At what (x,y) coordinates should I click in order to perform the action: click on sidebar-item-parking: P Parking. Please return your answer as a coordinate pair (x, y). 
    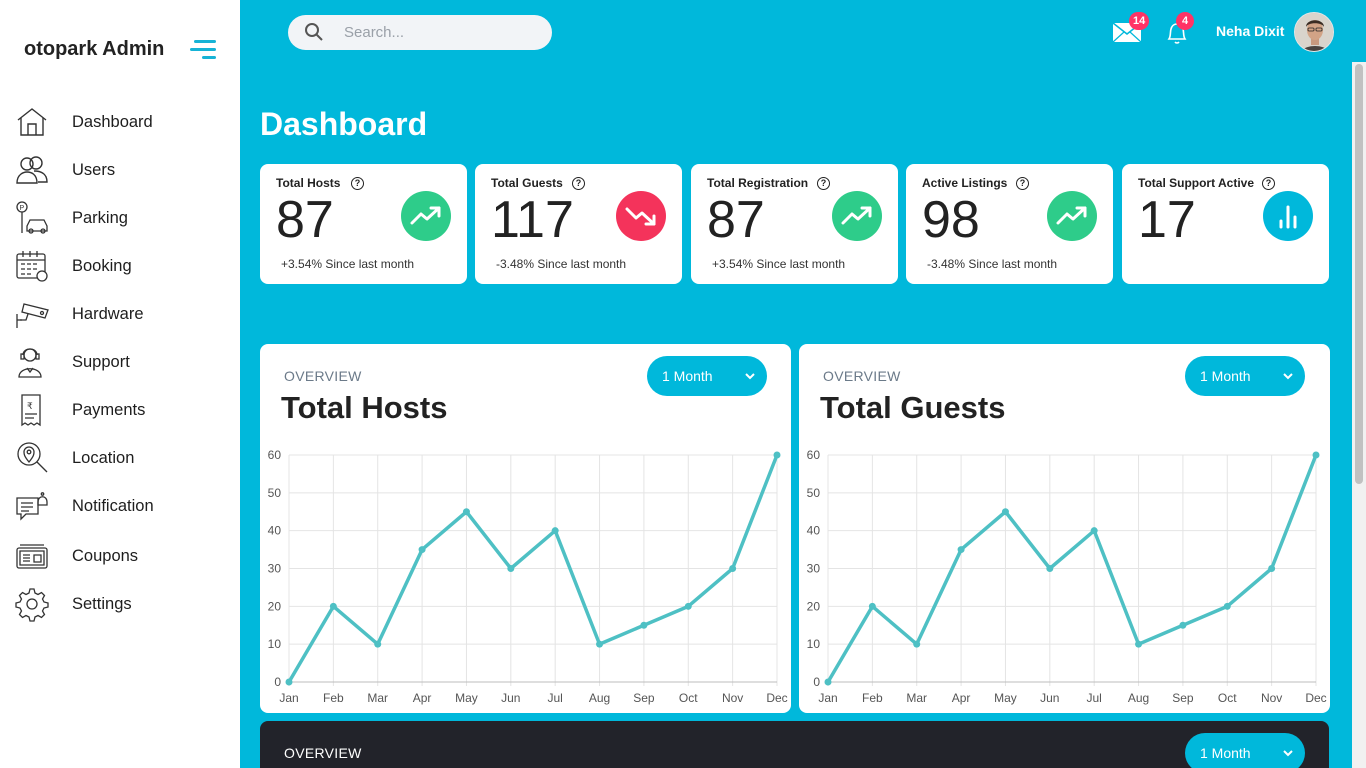
    Looking at the image, I should click on (120, 218).